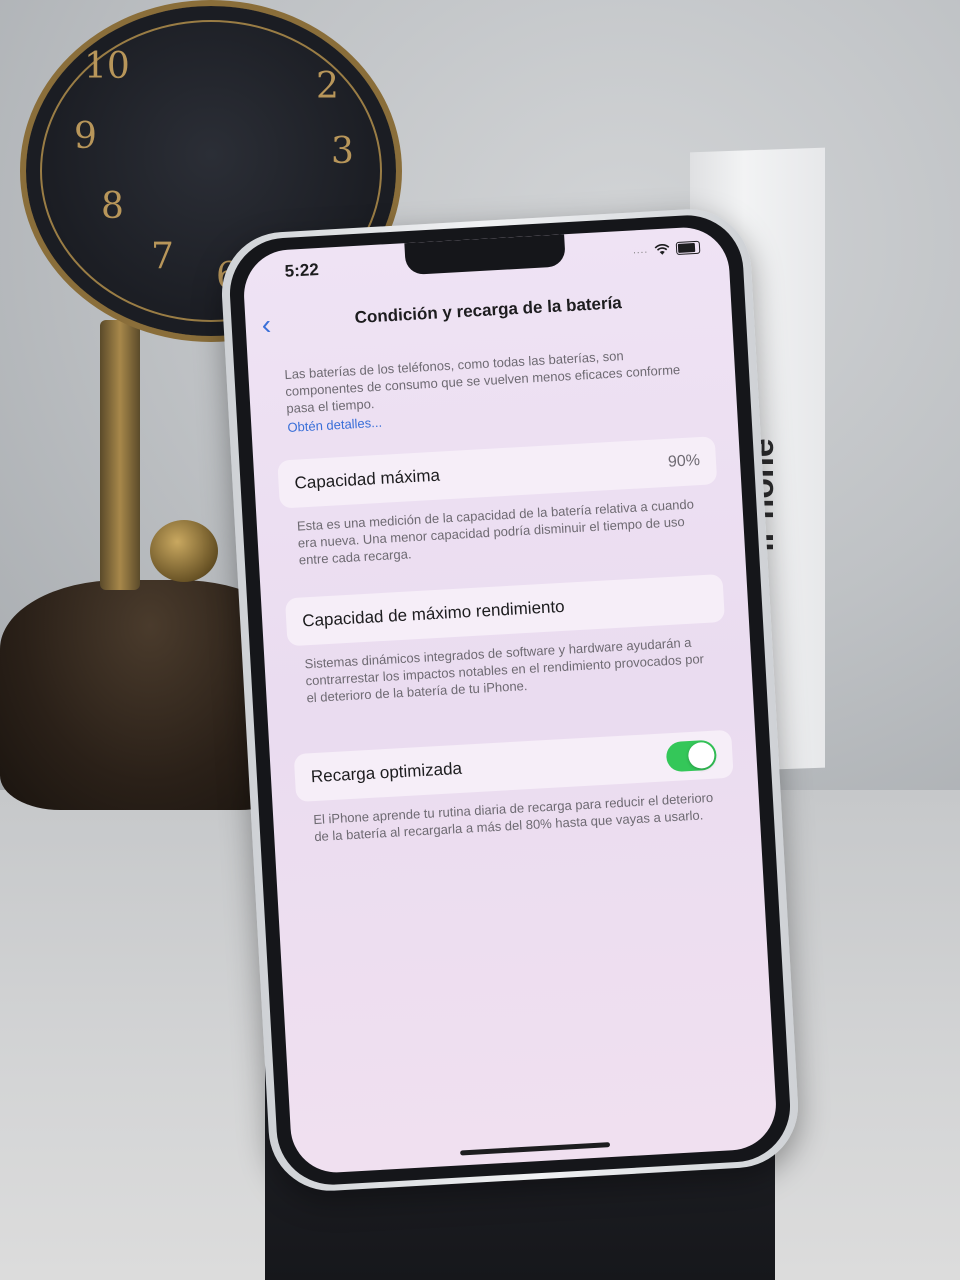  I want to click on navigation-bar: ‹ Condición y recarga de la batería, so click(488, 310).